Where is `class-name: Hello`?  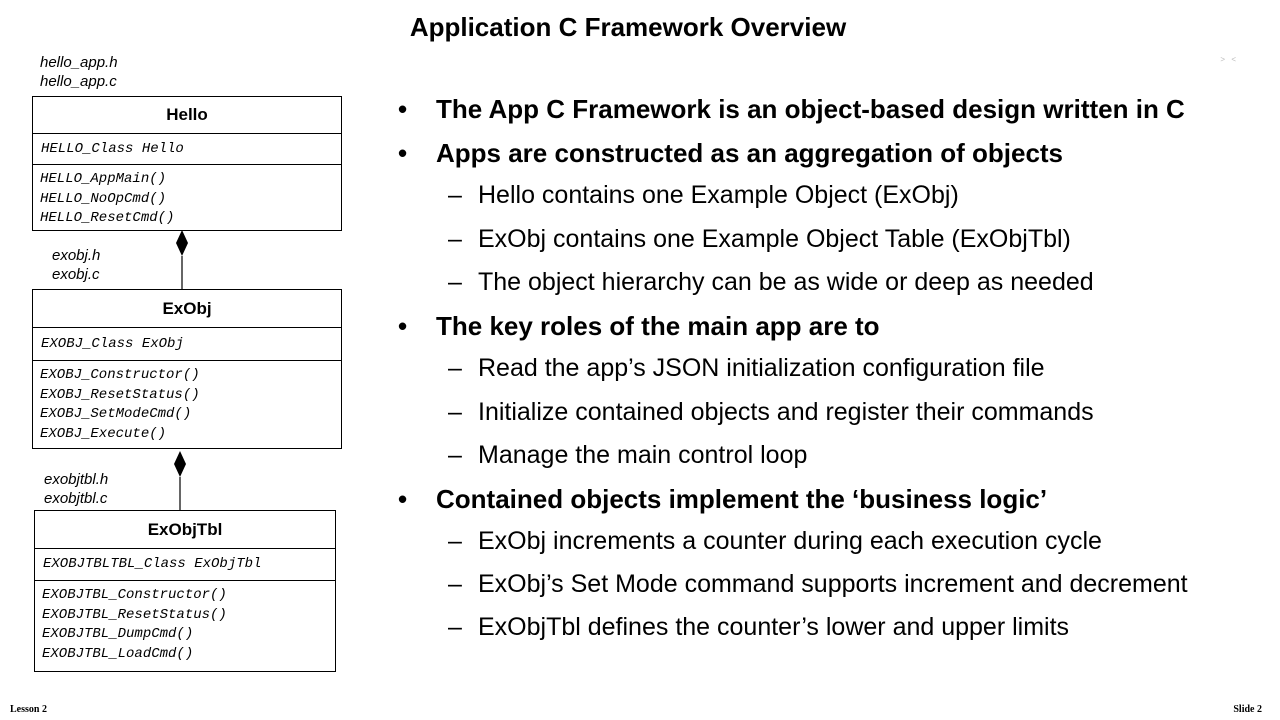
class-name: Hello is located at coordinates (187, 115).